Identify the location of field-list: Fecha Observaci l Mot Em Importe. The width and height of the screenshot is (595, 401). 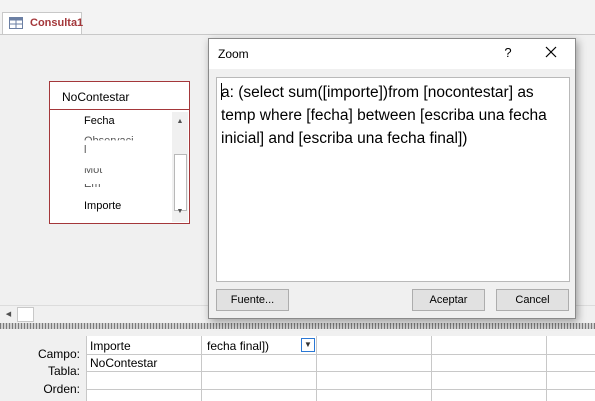
(111, 167).